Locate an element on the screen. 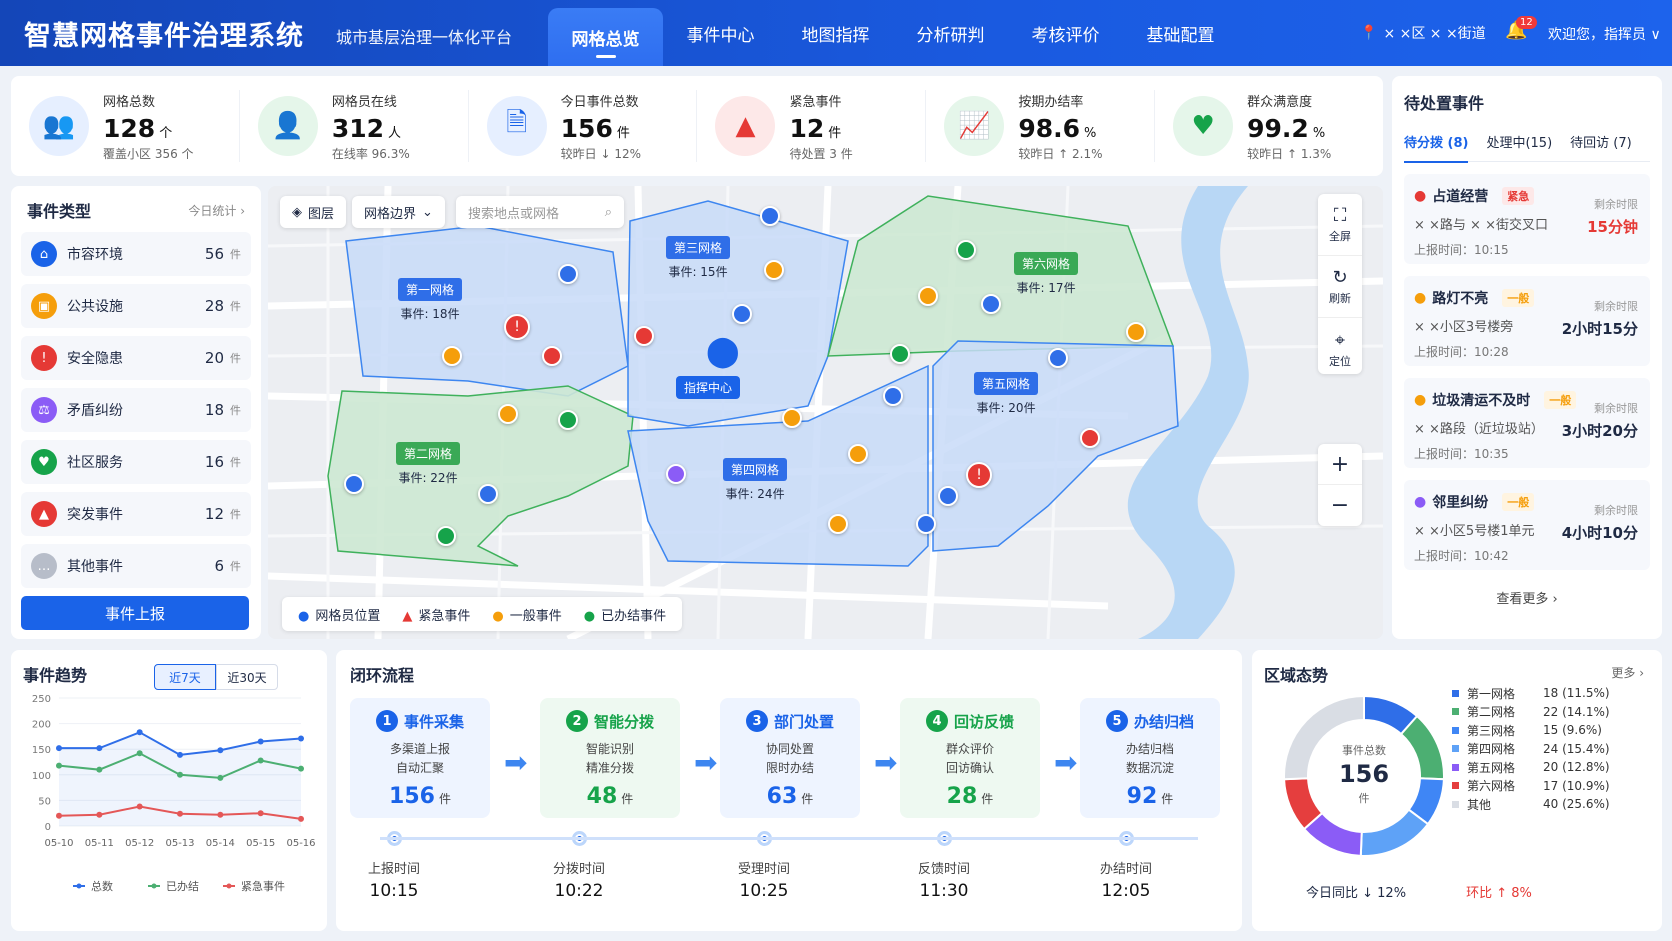 Image resolution: width=1672 pixels, height=941 pixels. region-legend-item: 第二网格 22 (14.1%) is located at coordinates (1531, 712).